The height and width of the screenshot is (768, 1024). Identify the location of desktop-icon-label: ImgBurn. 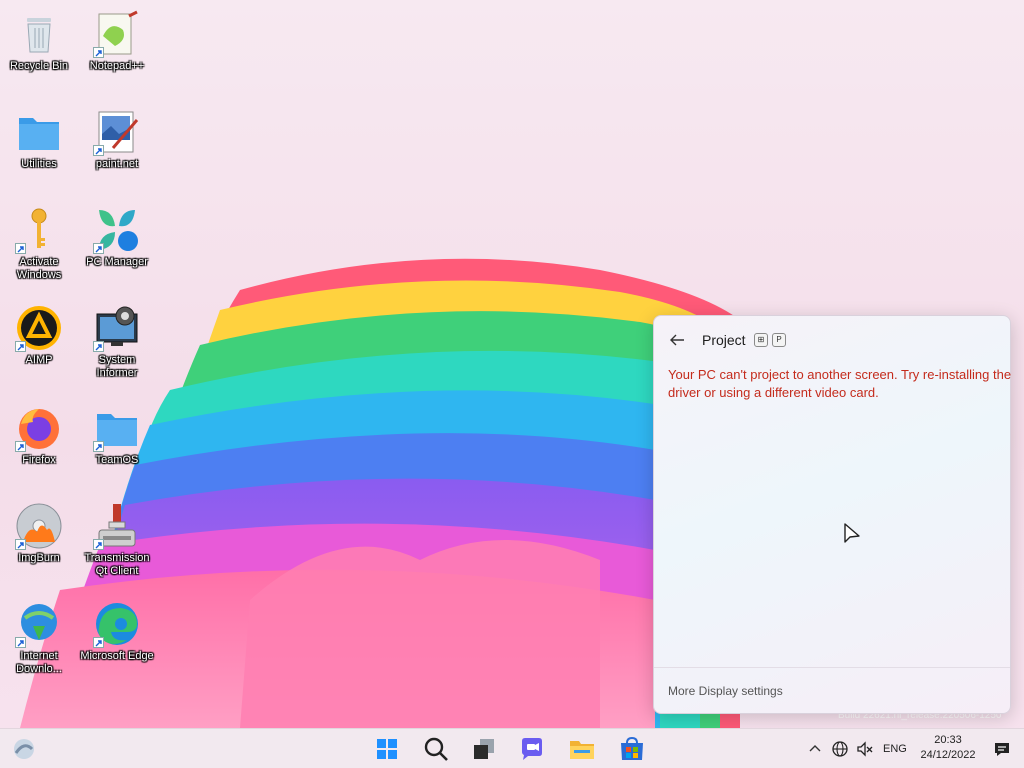
(39, 558).